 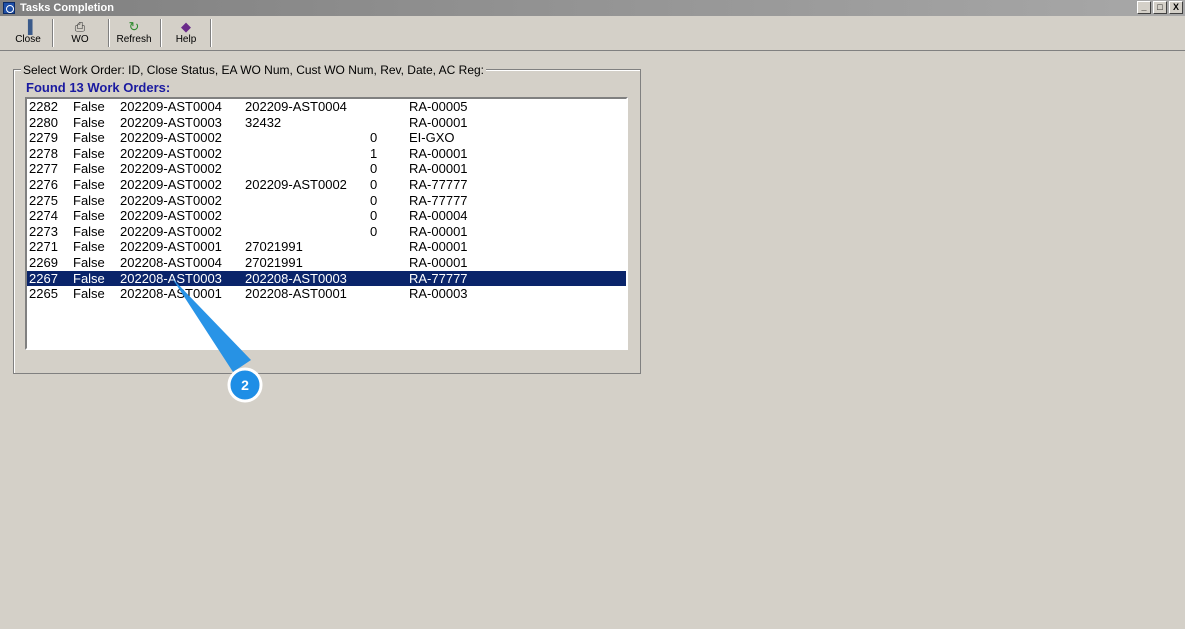 I want to click on ea-wo-num-cell: 202209-AST0001, so click(x=171, y=247).